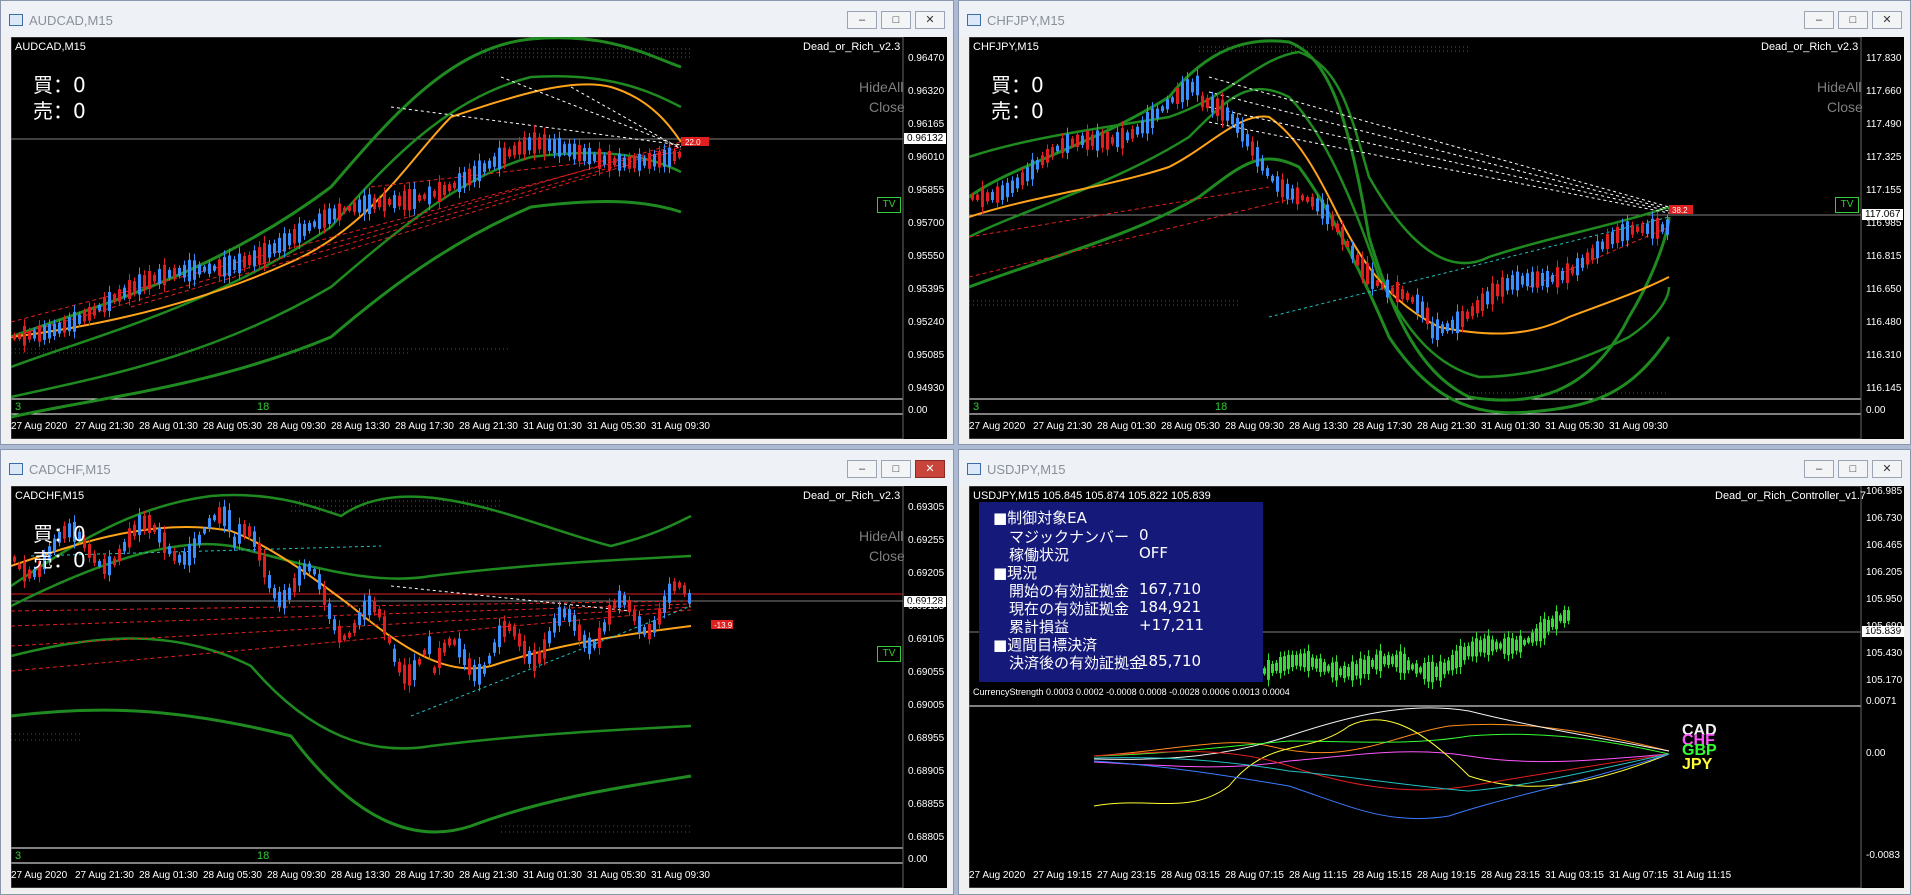  Describe the element at coordinates (232, 426) in the screenshot. I see `x-tick: 28 Aug 05:30` at that location.